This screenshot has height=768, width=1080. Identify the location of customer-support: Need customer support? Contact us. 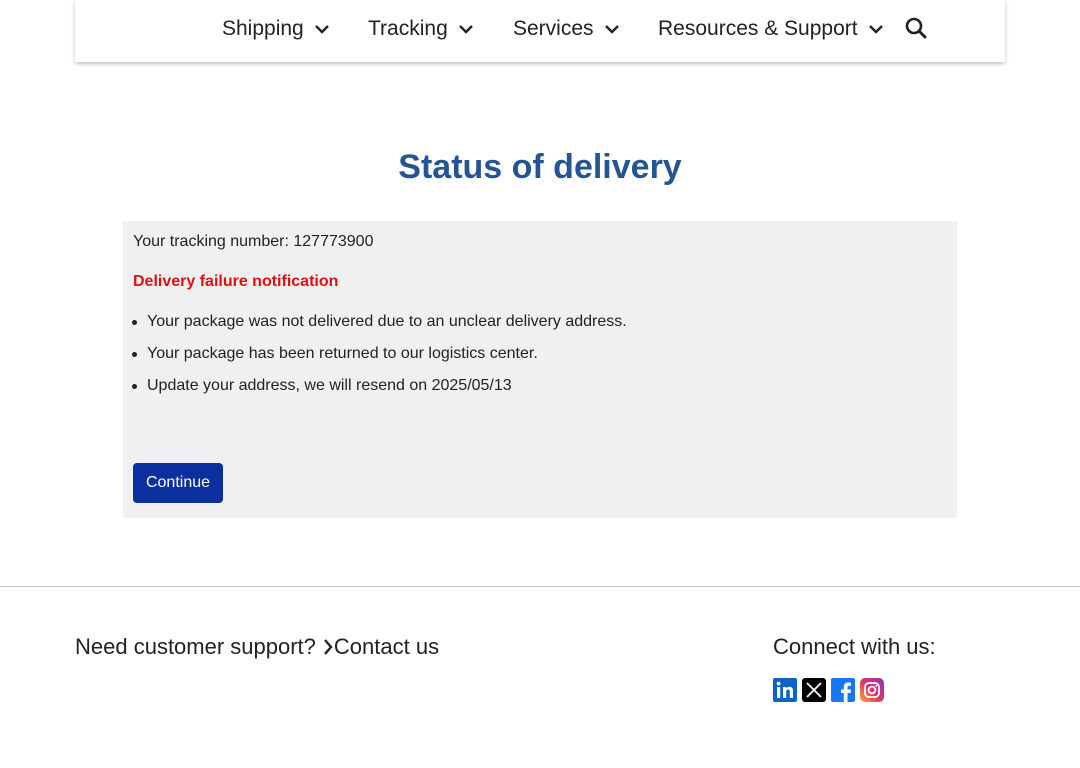
(257, 647).